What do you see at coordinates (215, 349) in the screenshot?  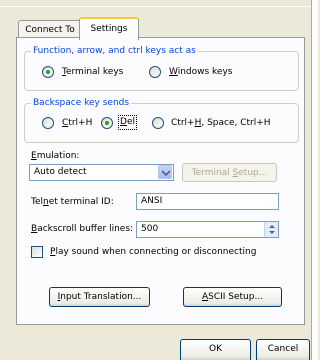 I see `ok-button: OK` at bounding box center [215, 349].